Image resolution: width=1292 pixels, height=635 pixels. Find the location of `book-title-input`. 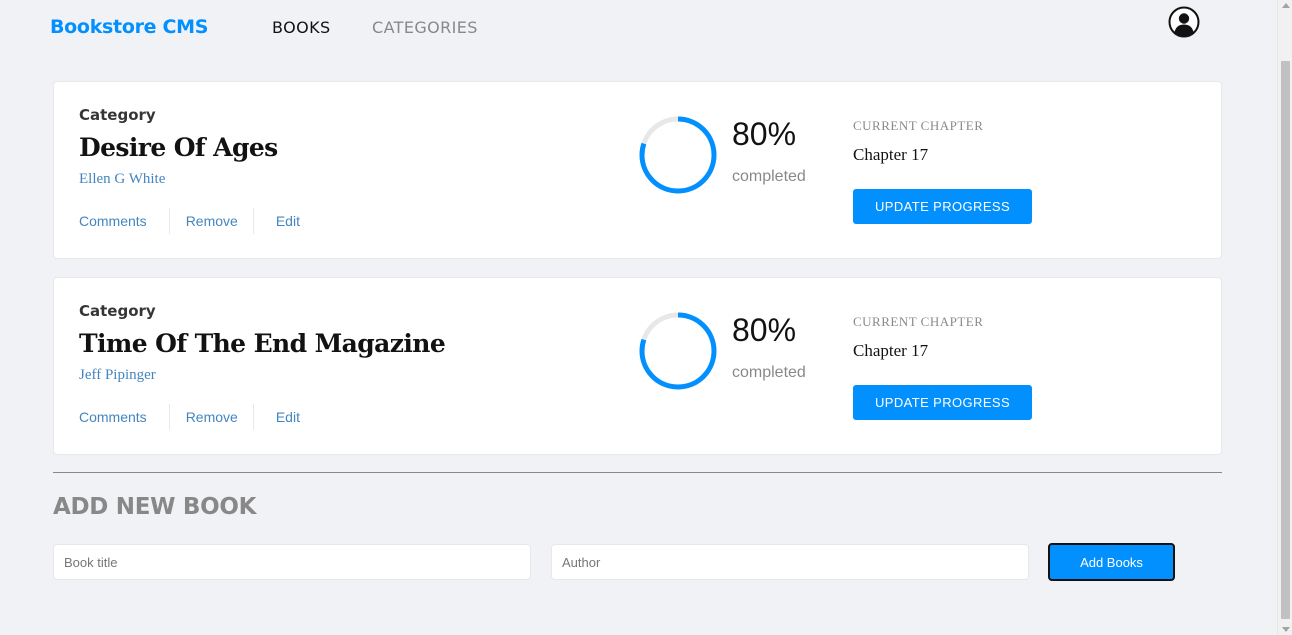

book-title-input is located at coordinates (292, 562).